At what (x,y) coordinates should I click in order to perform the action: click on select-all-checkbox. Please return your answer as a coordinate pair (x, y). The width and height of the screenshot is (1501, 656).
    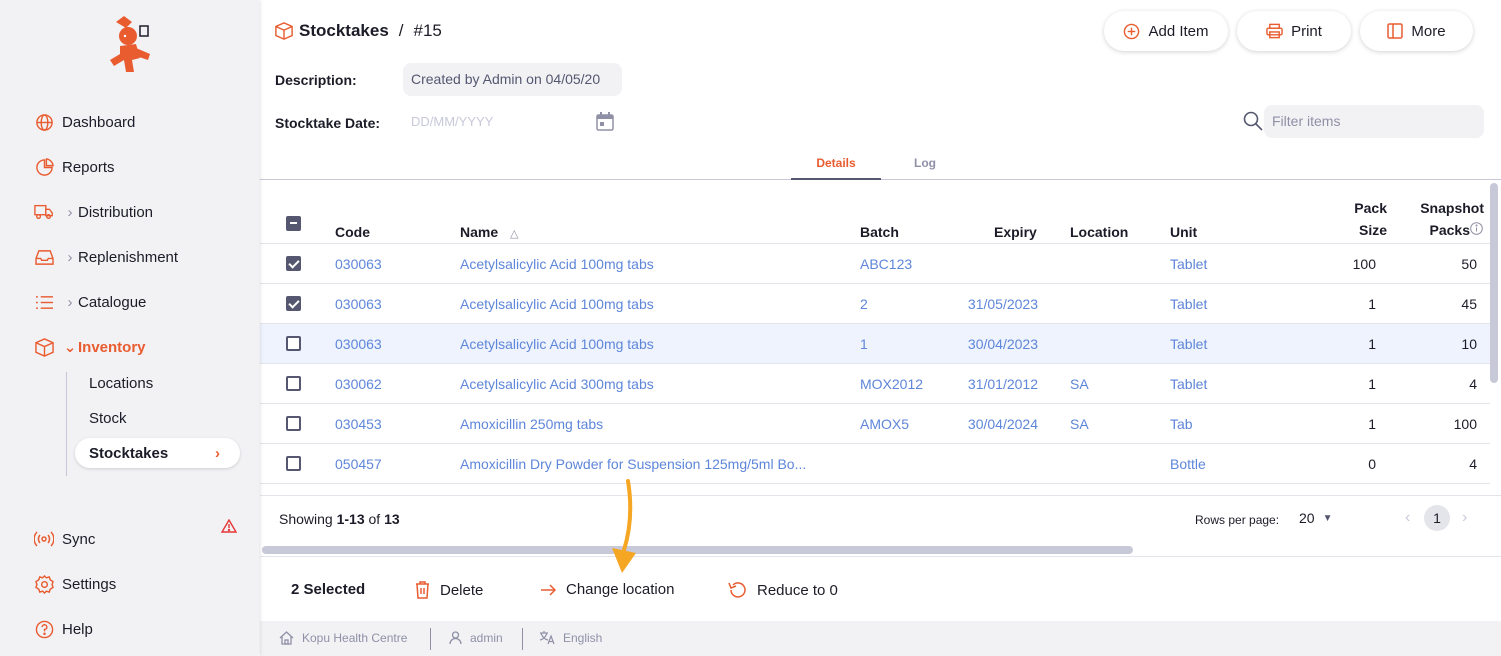
    Looking at the image, I should click on (293, 223).